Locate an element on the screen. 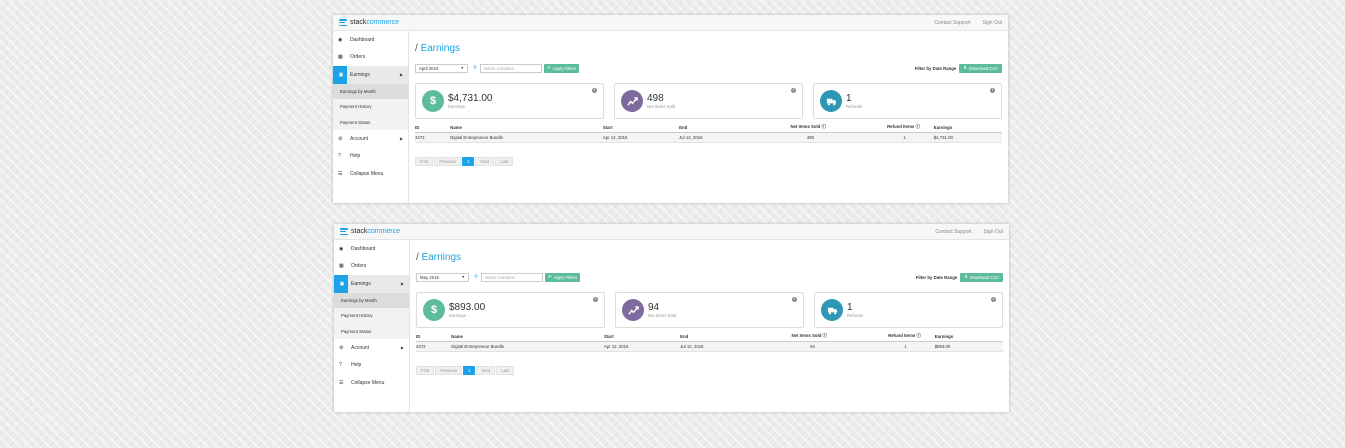  logo-mark-icon is located at coordinates (343, 22).